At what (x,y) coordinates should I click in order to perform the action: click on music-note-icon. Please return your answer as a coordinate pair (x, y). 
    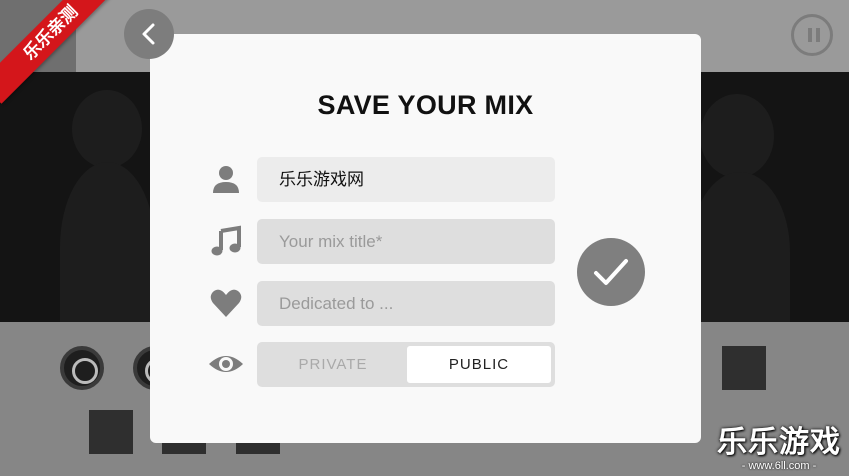
    Looking at the image, I should click on (226, 240).